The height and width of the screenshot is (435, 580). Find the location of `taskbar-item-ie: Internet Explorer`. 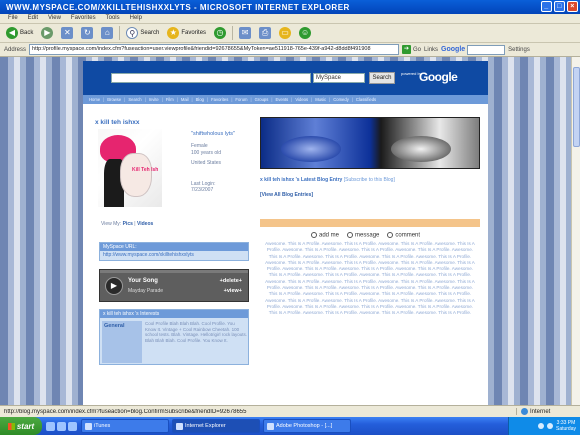

taskbar-item-ie: Internet Explorer is located at coordinates (216, 426).